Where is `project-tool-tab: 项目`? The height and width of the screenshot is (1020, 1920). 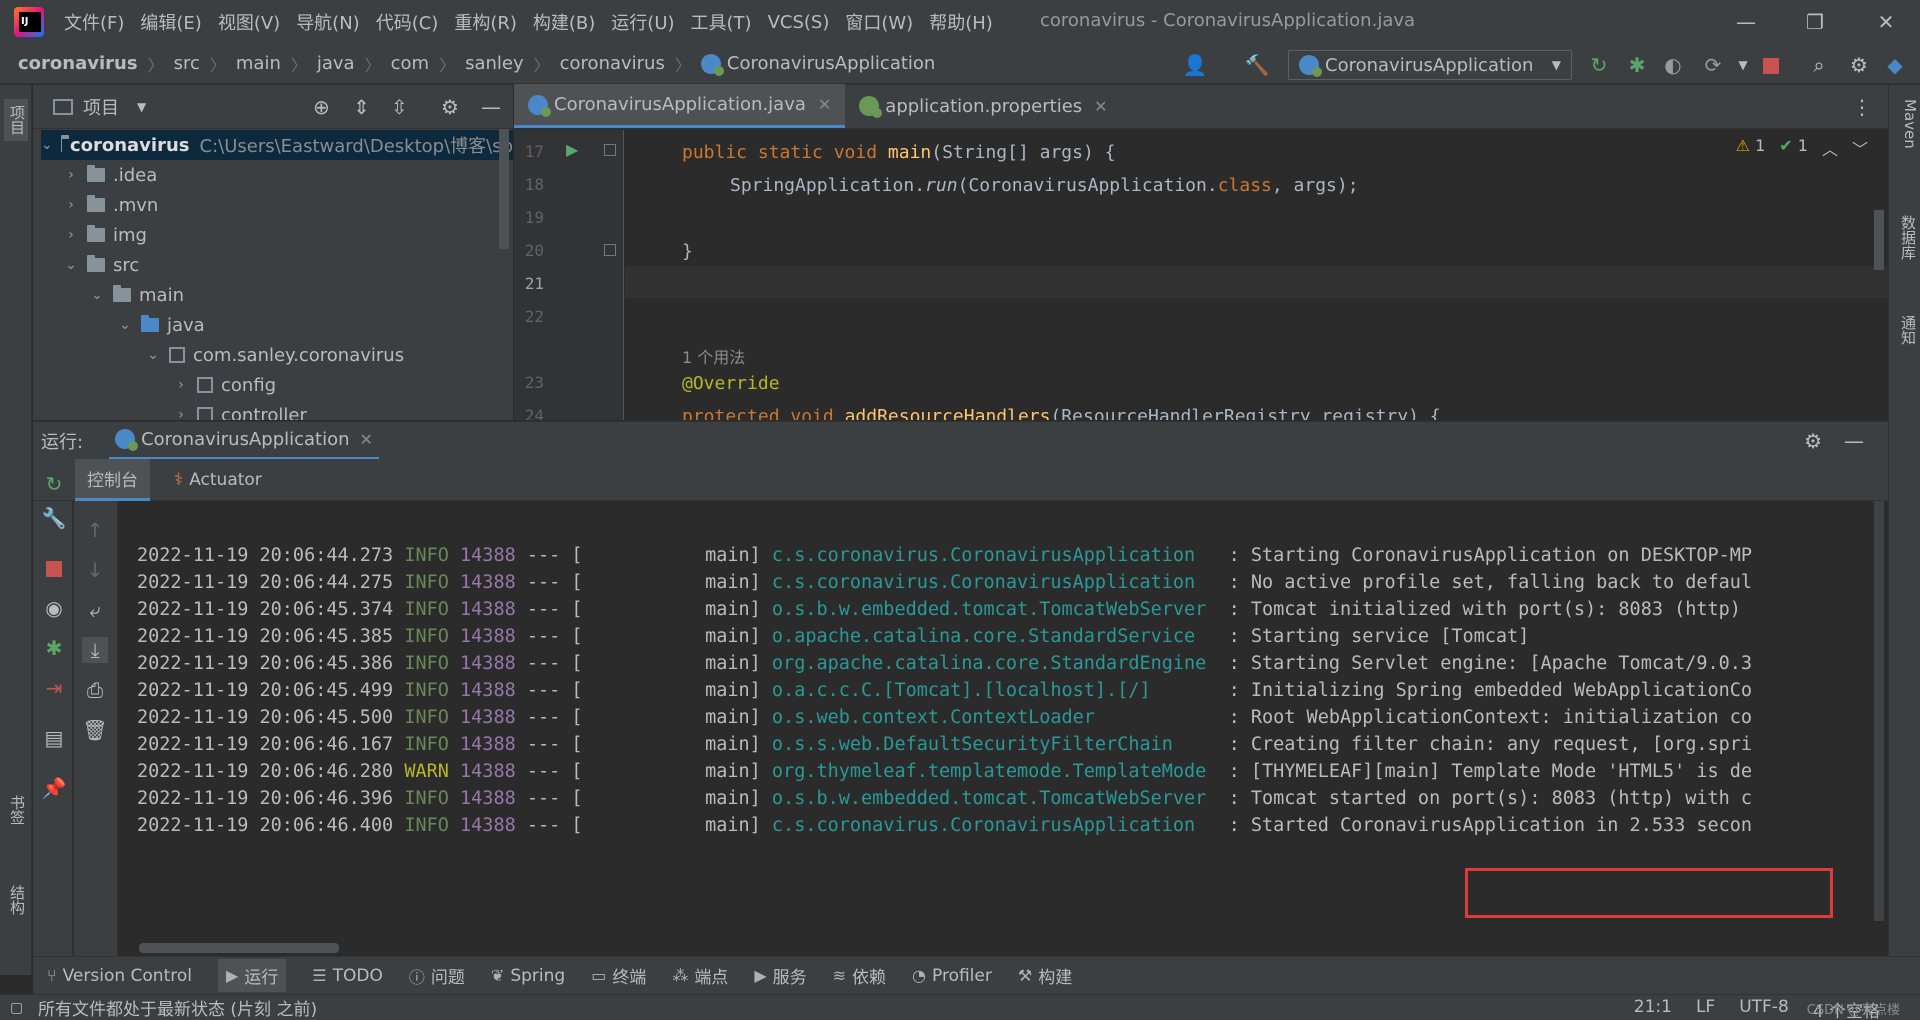 project-tool-tab: 项目 is located at coordinates (16, 120).